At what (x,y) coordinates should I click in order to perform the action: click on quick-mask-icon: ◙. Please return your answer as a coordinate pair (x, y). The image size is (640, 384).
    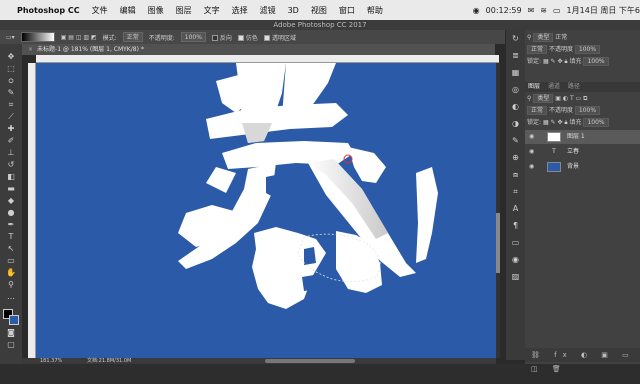
    Looking at the image, I should click on (11, 333).